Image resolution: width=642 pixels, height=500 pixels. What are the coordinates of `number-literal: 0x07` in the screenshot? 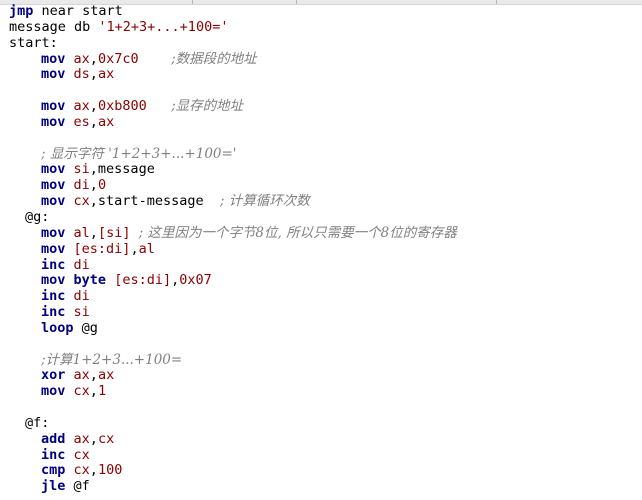 It's located at (195, 280).